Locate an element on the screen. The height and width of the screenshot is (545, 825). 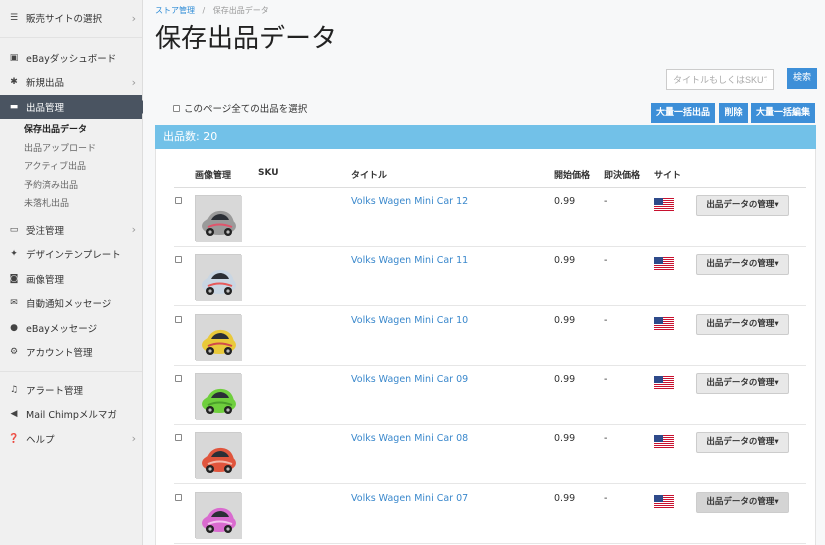
submenu-scheduled-listings: 予約済み出品 is located at coordinates (71, 186).